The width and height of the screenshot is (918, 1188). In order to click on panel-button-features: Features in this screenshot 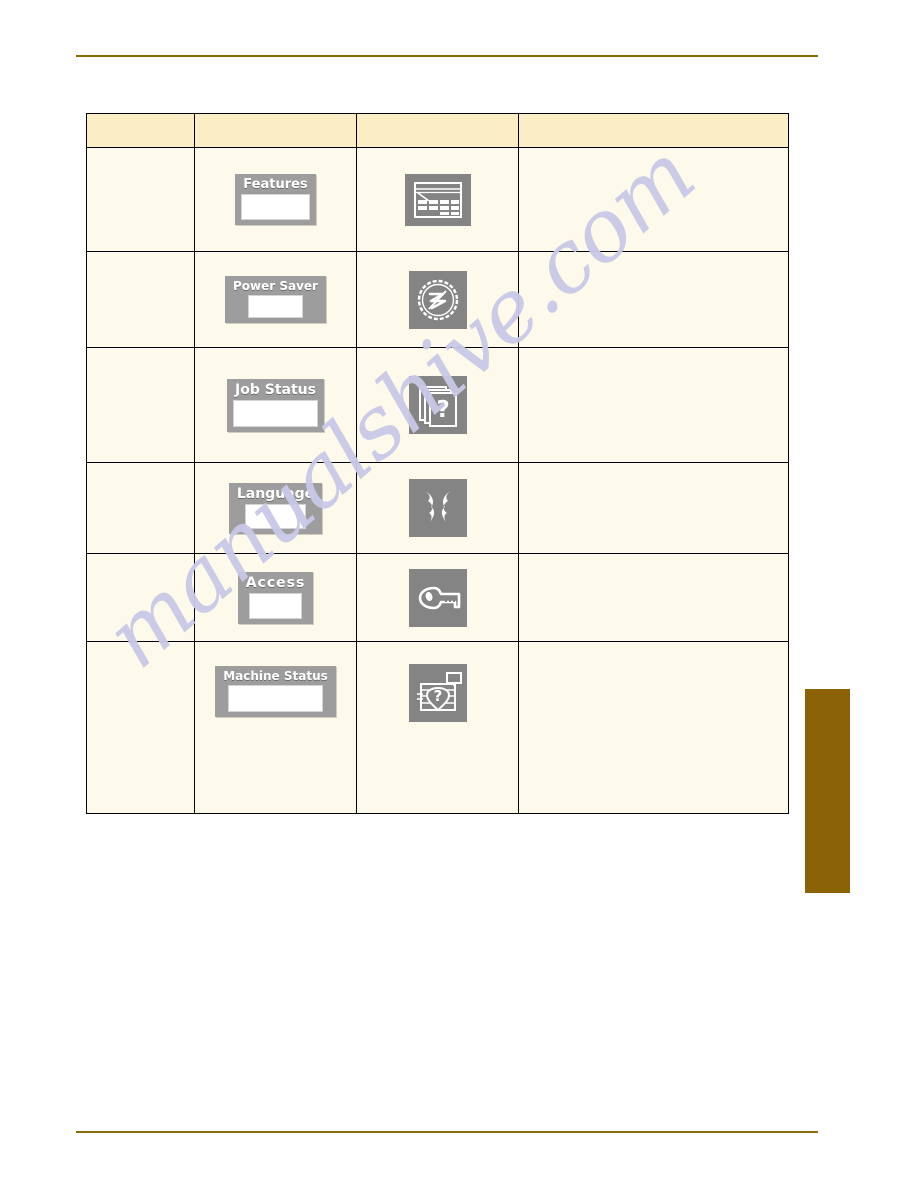, I will do `click(275, 199)`.